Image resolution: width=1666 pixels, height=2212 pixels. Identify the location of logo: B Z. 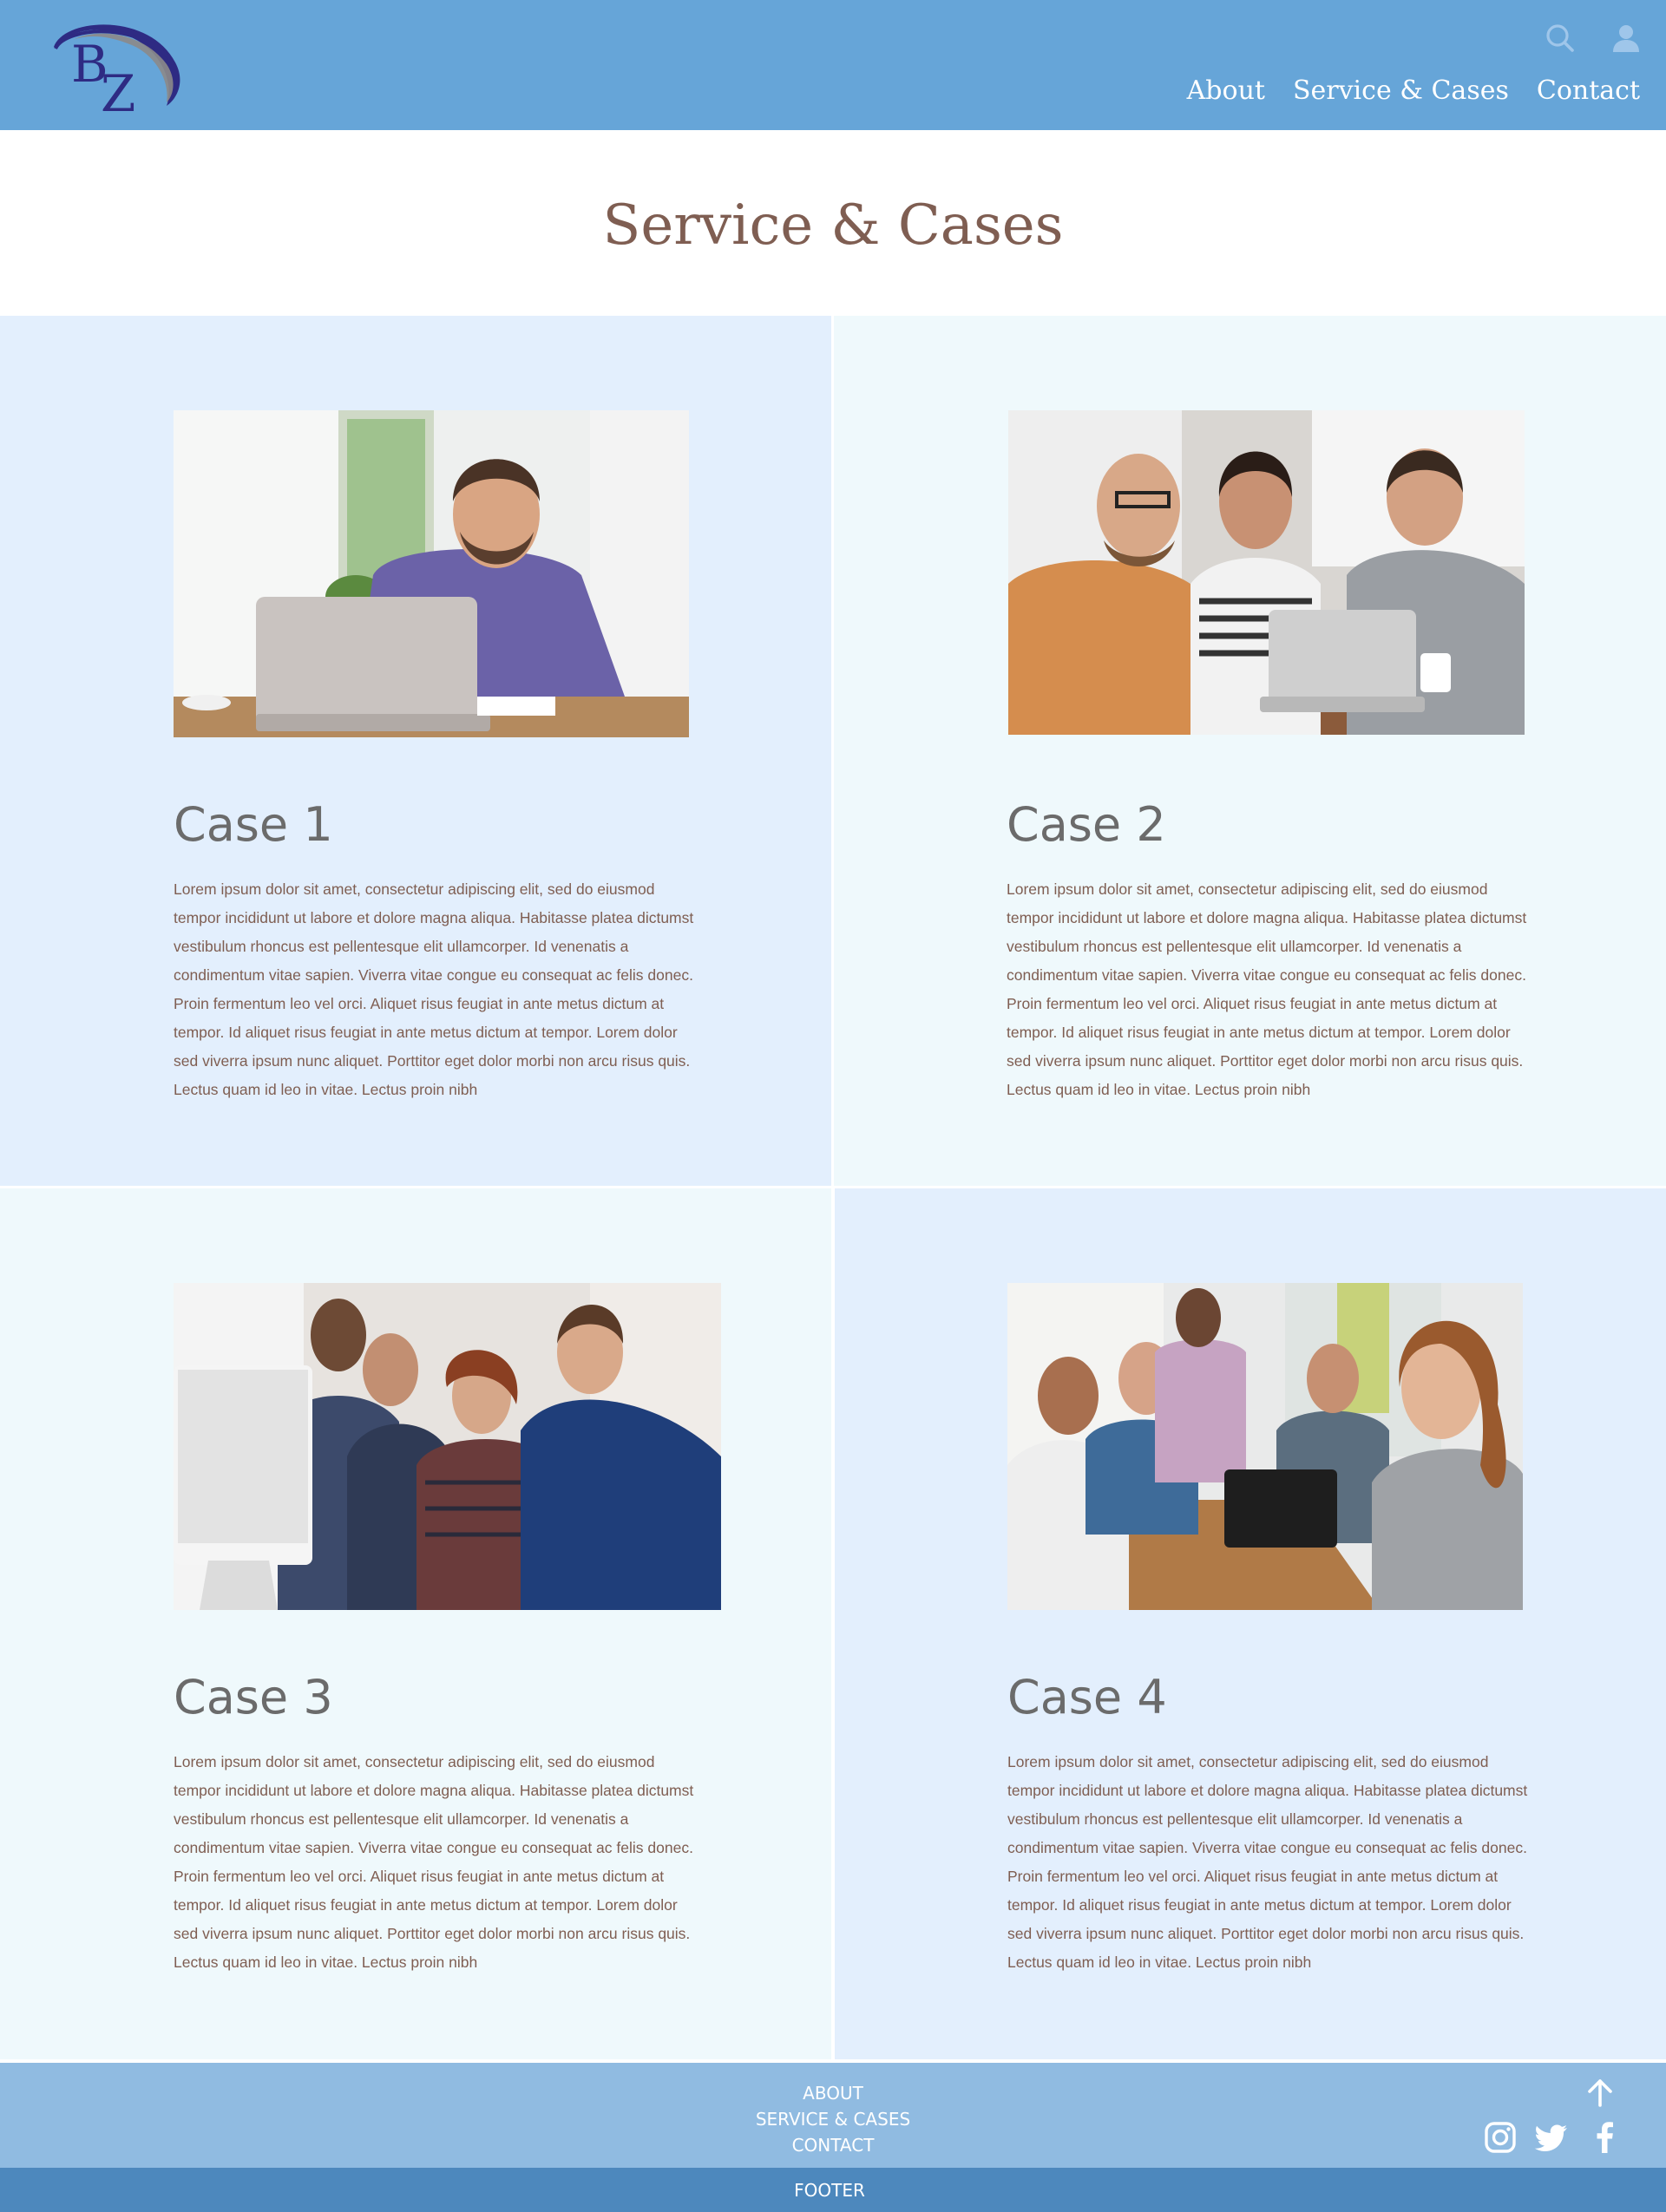
(116, 64).